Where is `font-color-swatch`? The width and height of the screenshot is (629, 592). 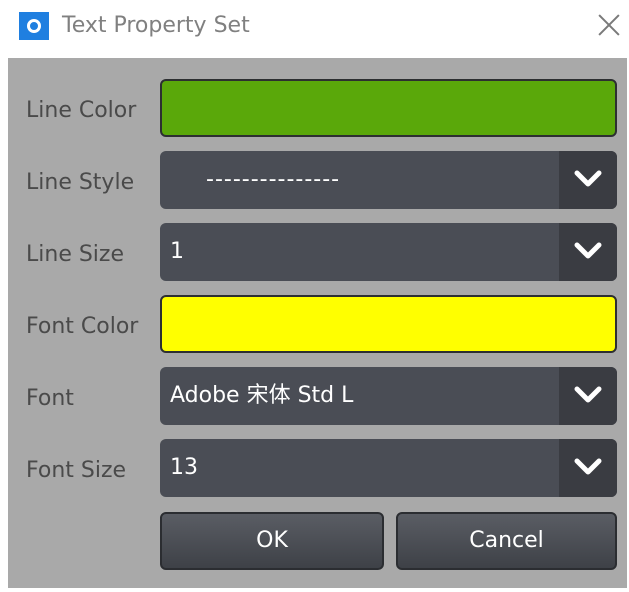
font-color-swatch is located at coordinates (388, 324).